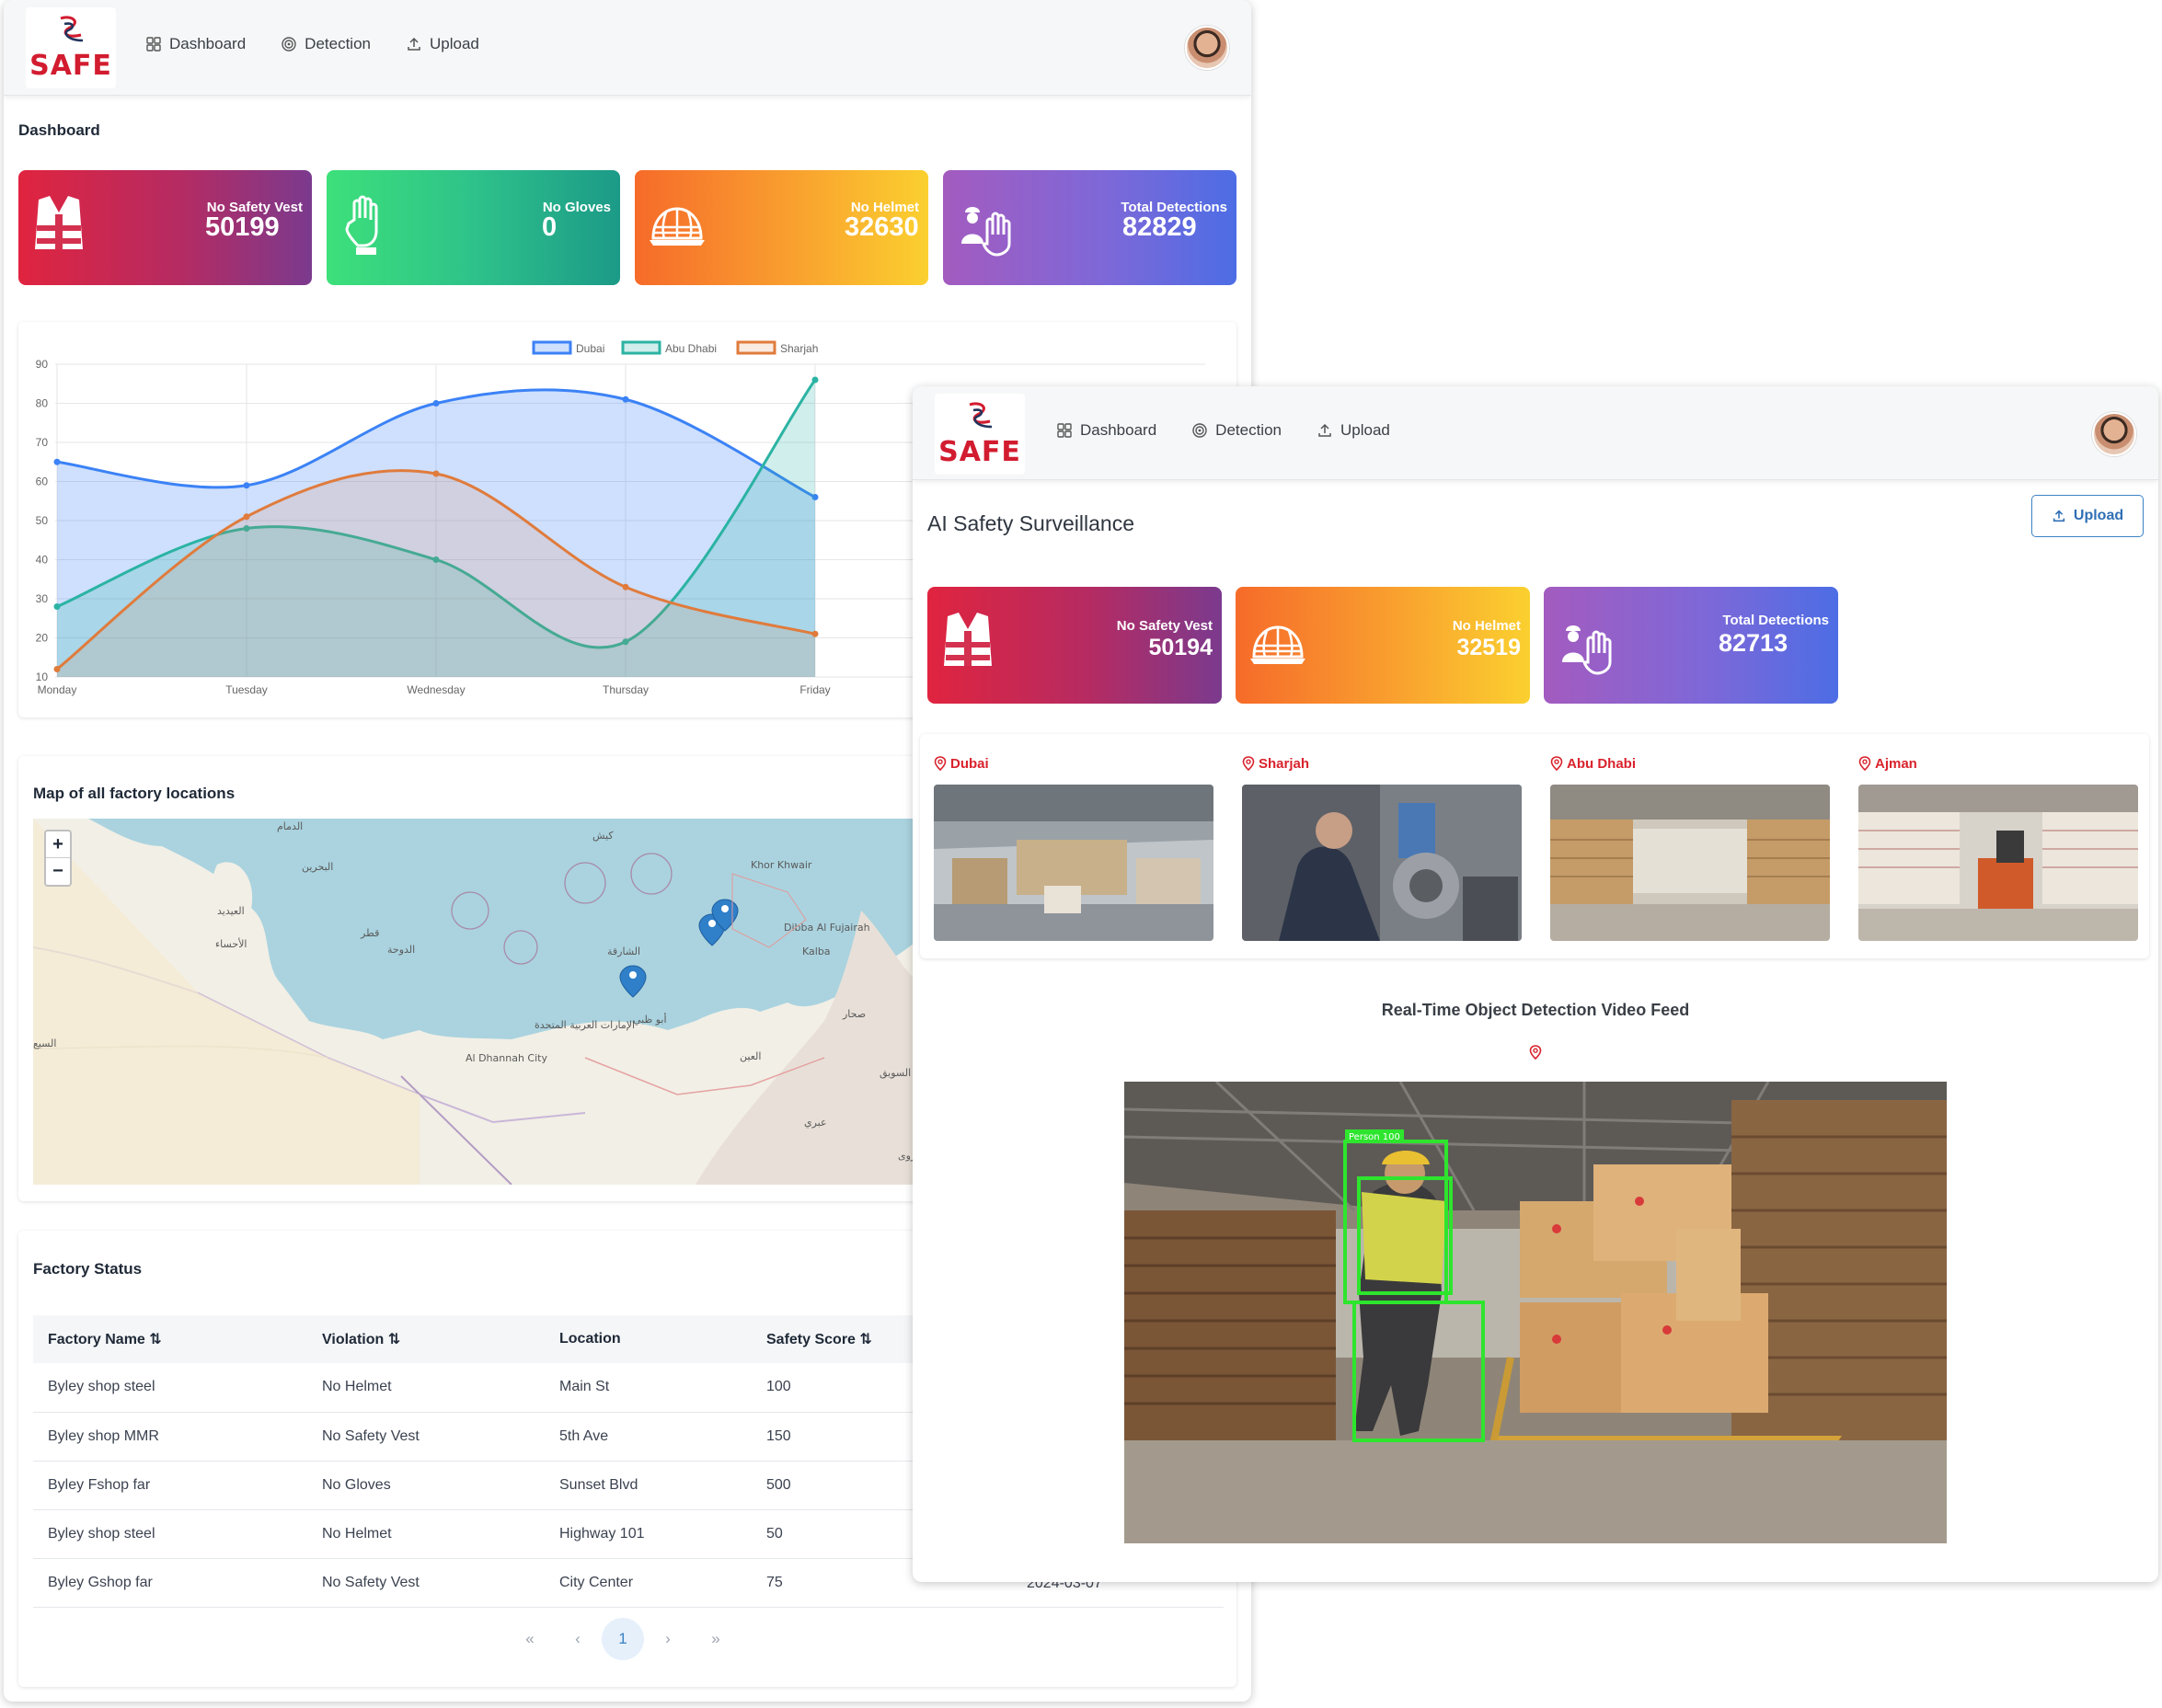  What do you see at coordinates (2098, 515) in the screenshot?
I see `upload-button-label: Upload` at bounding box center [2098, 515].